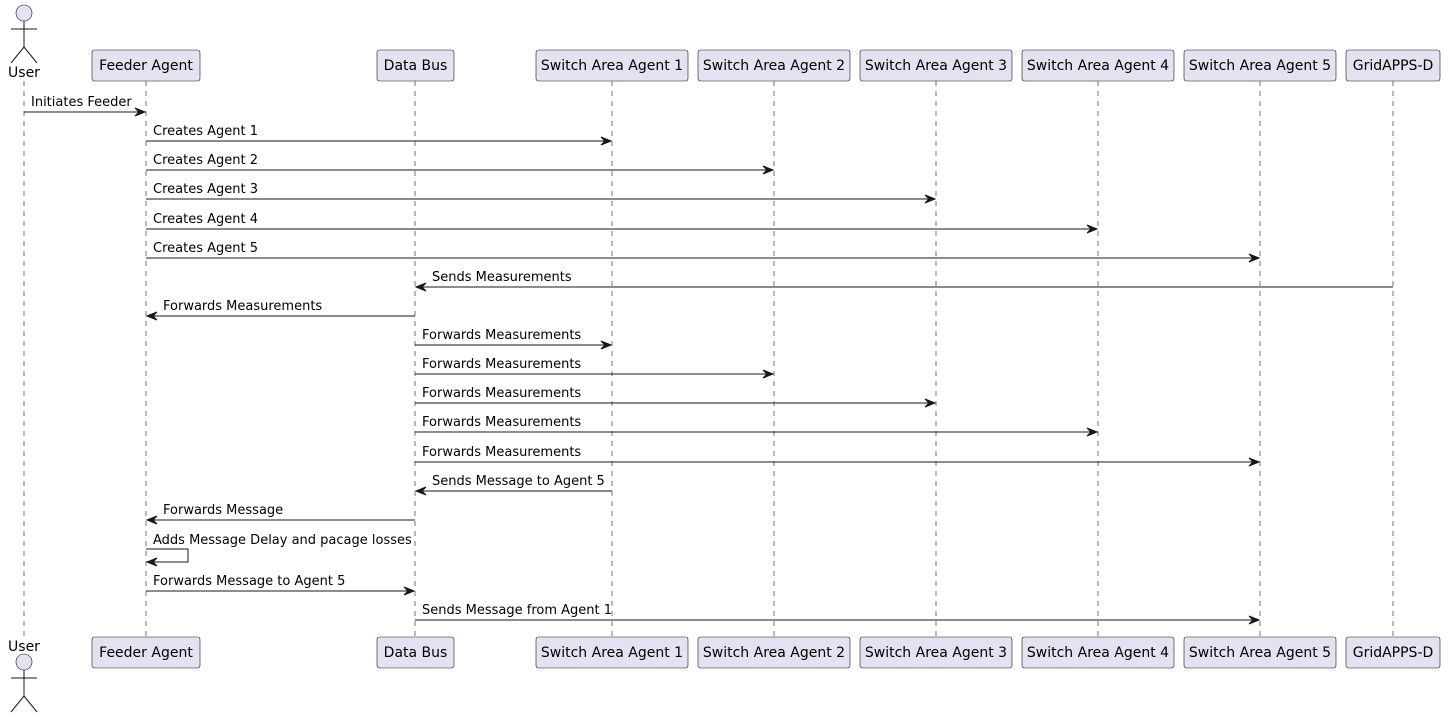 Image resolution: width=1445 pixels, height=718 pixels. What do you see at coordinates (24, 34) in the screenshot?
I see `actor-icon-top` at bounding box center [24, 34].